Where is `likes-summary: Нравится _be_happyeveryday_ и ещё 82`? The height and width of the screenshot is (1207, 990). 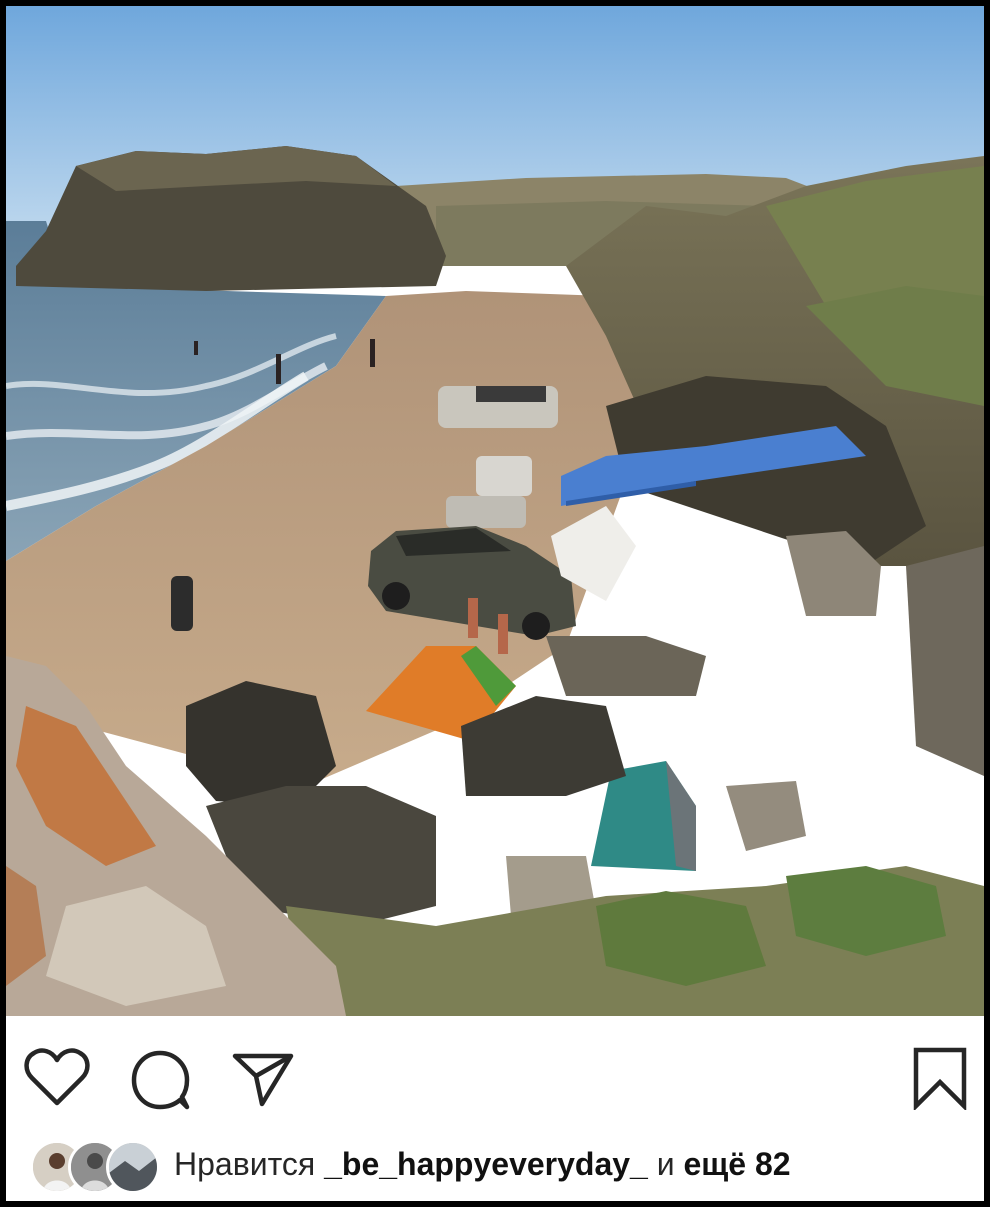 likes-summary: Нравится _be_happyeveryday_ и ещё 82 is located at coordinates (482, 1164).